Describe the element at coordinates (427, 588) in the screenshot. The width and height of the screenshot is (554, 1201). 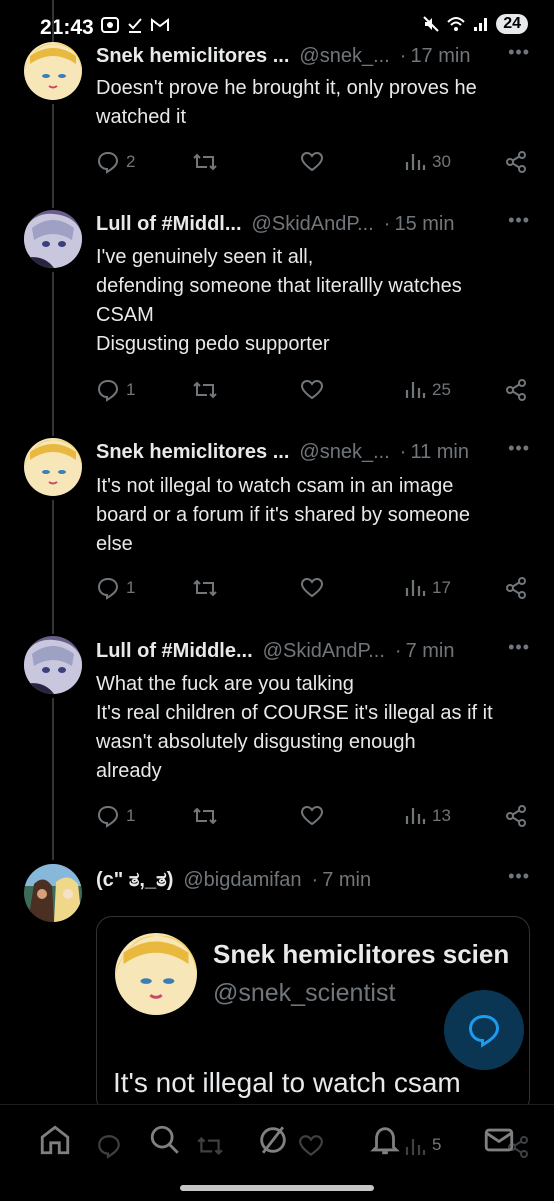
I see `views-button: 17` at that location.